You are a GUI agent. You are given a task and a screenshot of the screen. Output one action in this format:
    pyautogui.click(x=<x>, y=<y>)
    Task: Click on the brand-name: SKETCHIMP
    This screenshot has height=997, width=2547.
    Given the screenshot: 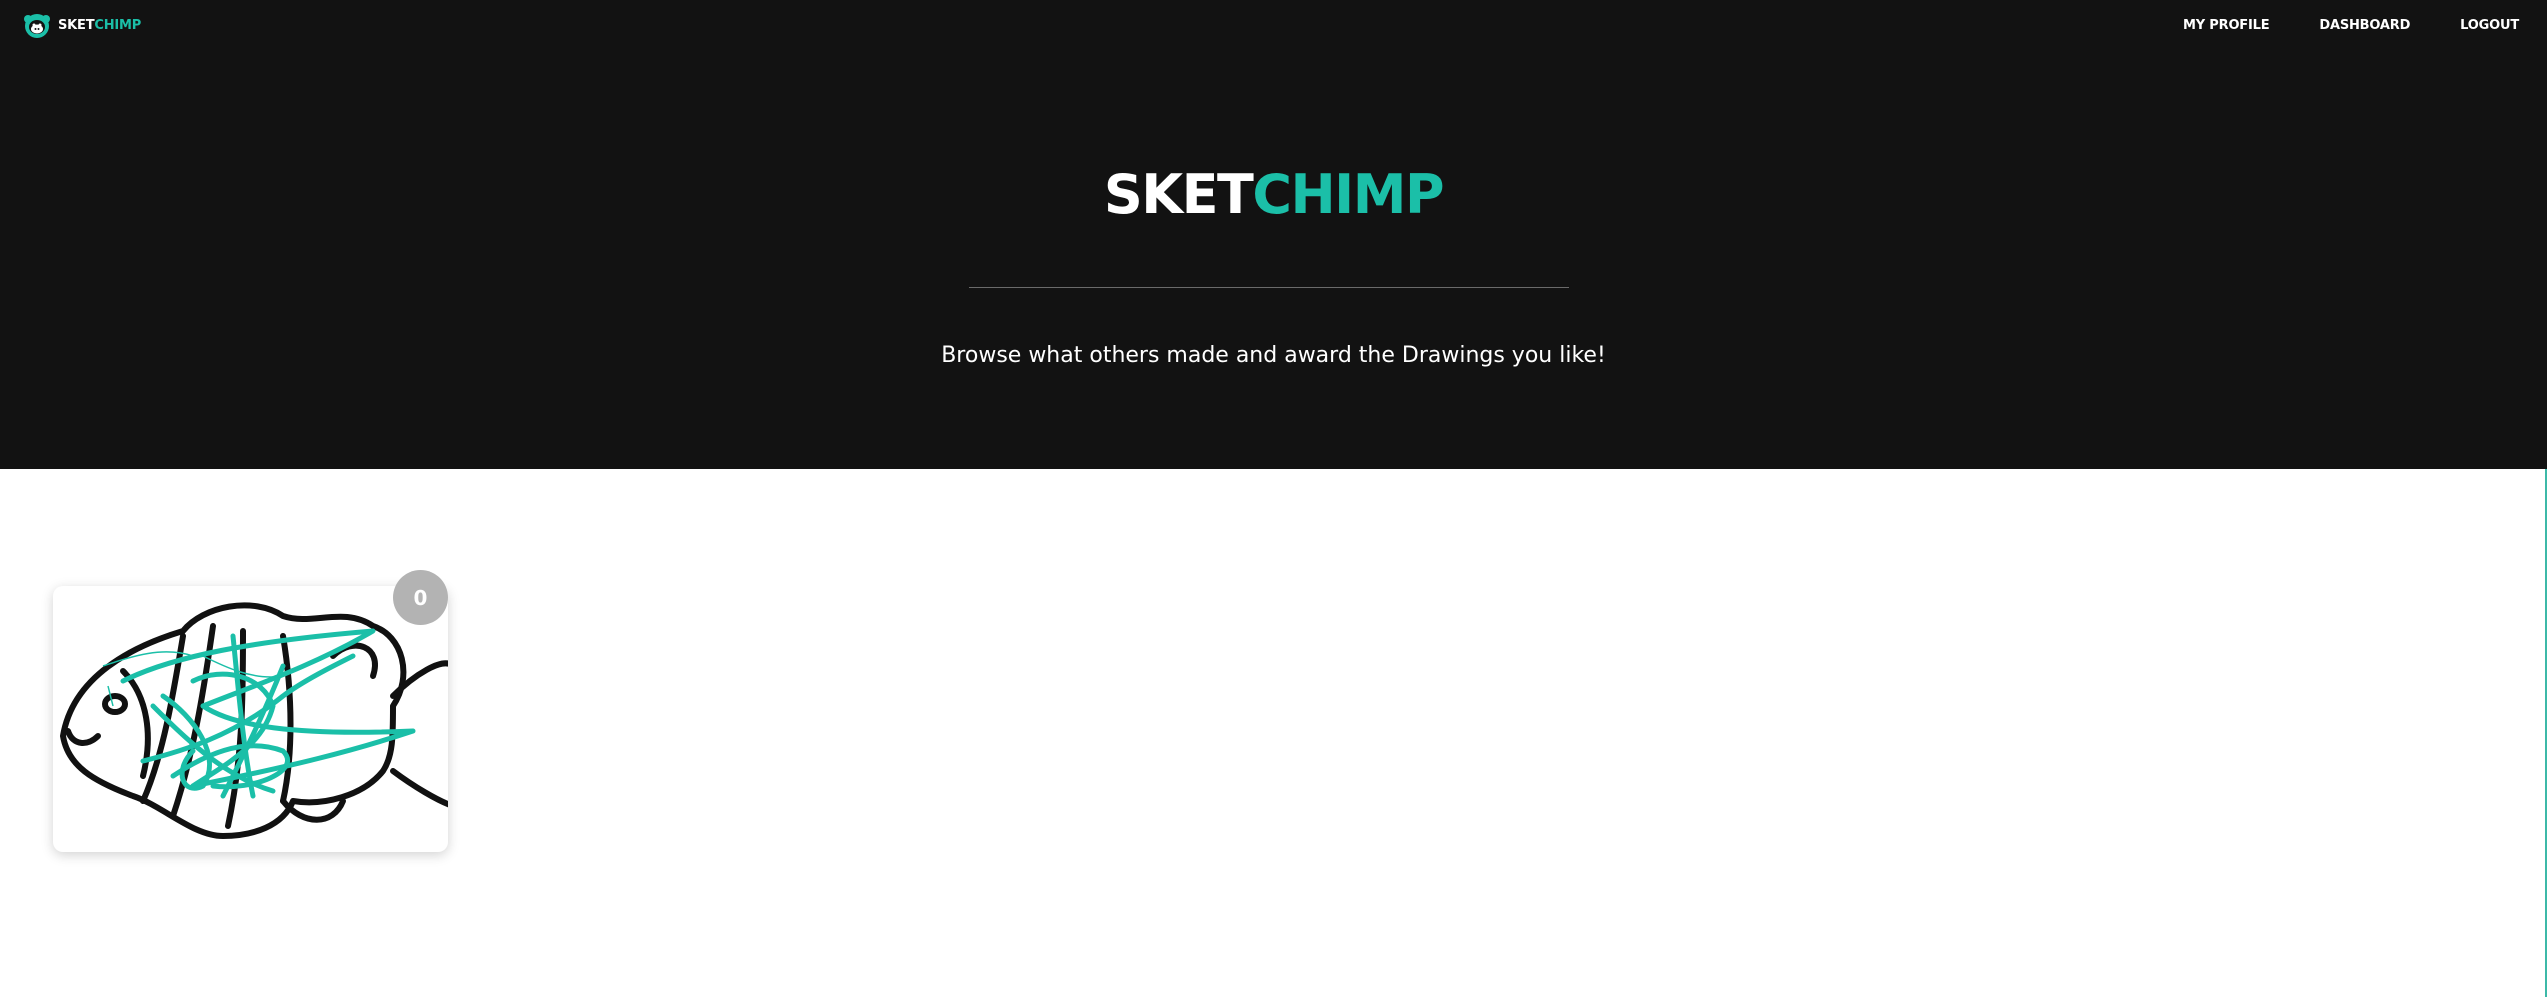 What is the action you would take?
    pyautogui.click(x=99, y=25)
    